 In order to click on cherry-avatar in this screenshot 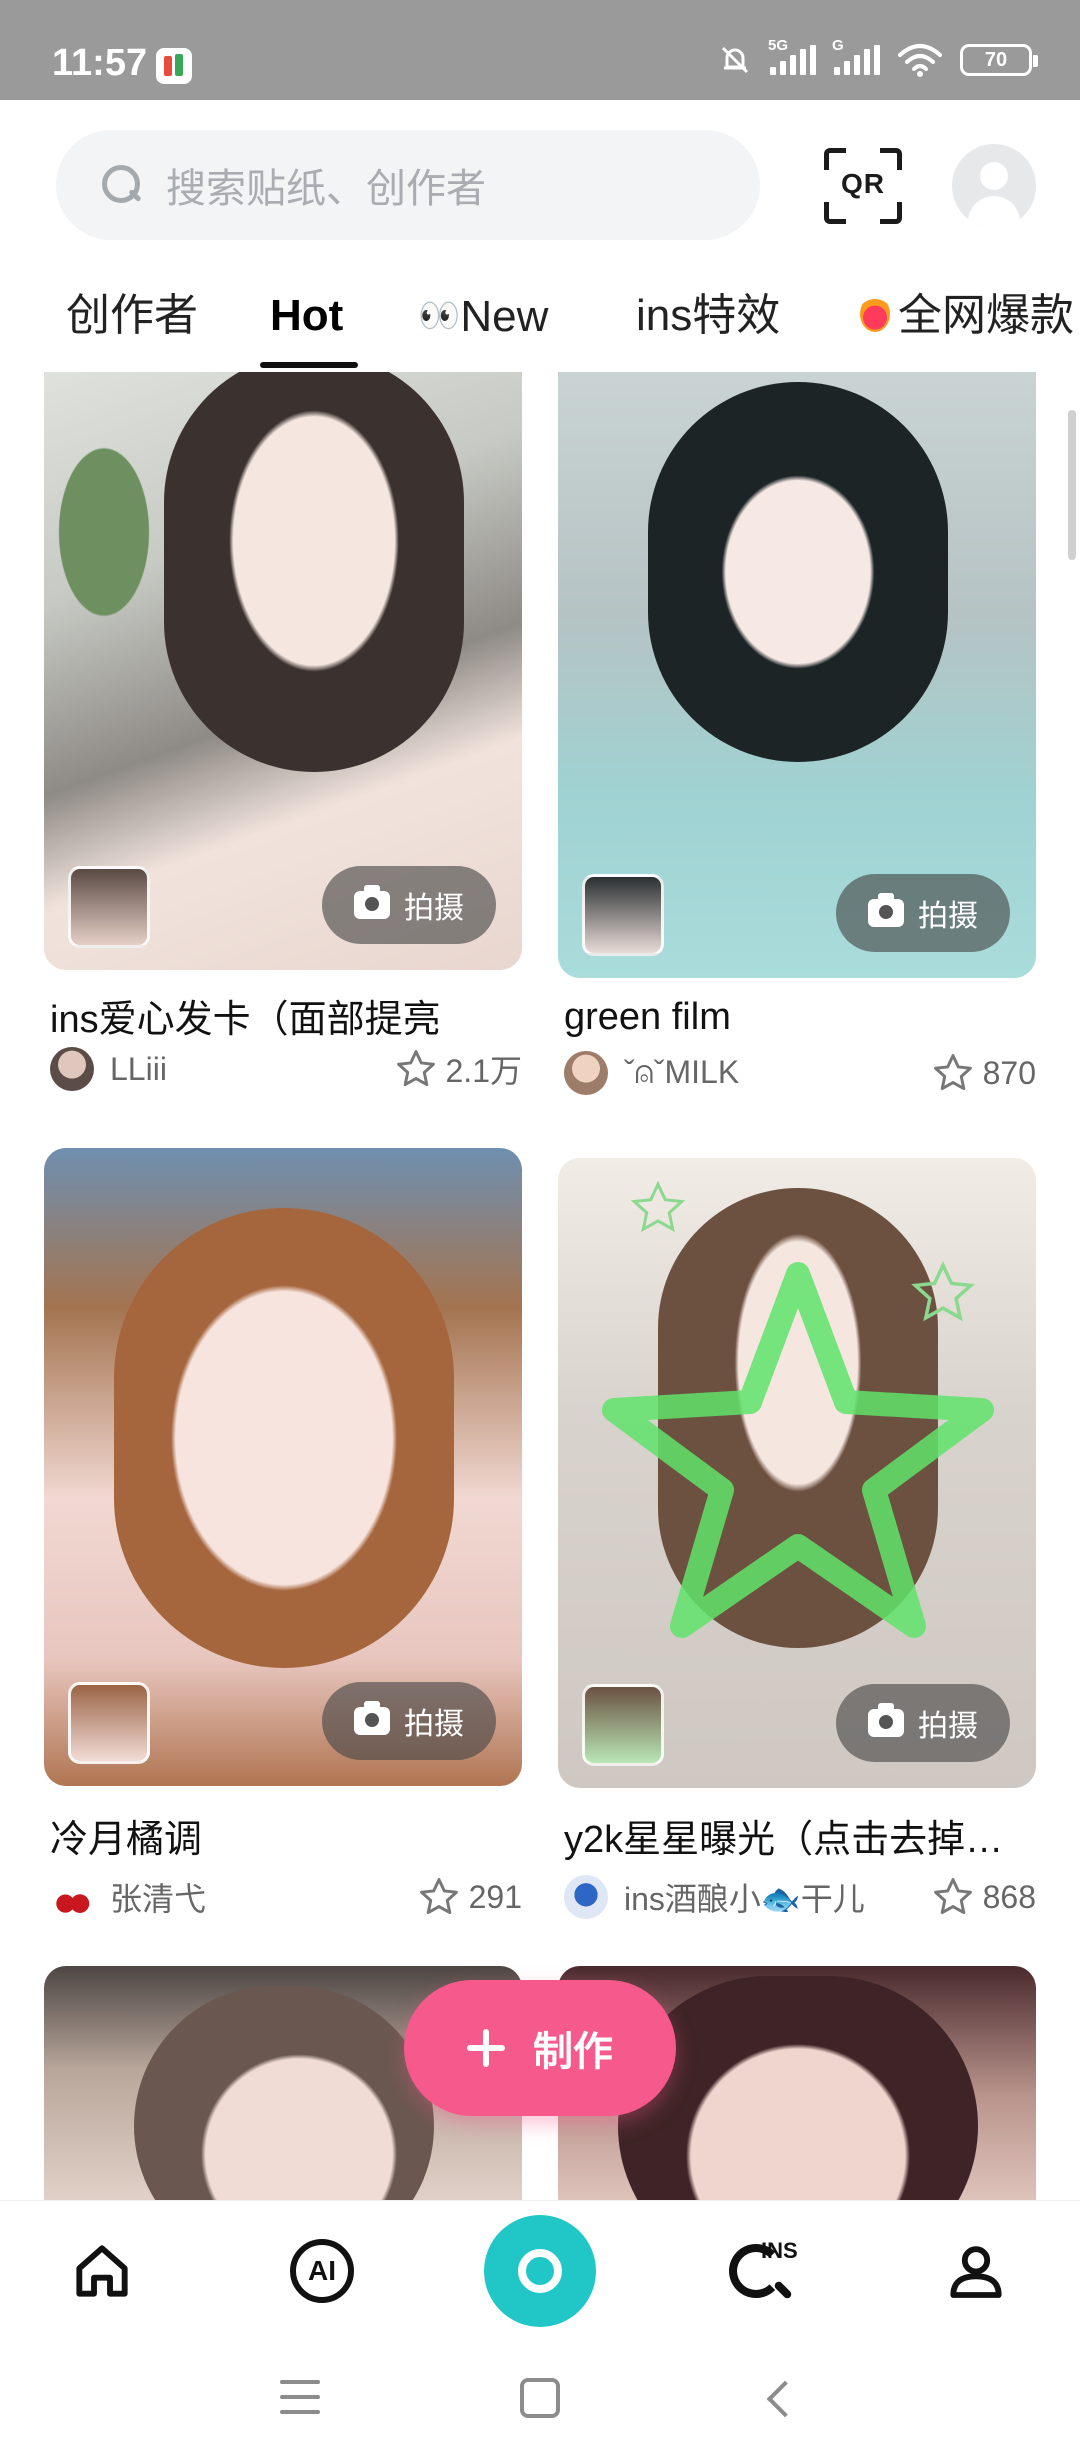, I will do `click(72, 1897)`.